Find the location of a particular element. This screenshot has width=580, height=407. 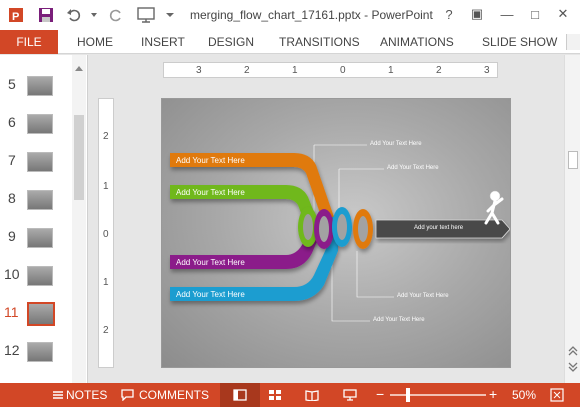

next-slide-icon is located at coordinates (573, 365).